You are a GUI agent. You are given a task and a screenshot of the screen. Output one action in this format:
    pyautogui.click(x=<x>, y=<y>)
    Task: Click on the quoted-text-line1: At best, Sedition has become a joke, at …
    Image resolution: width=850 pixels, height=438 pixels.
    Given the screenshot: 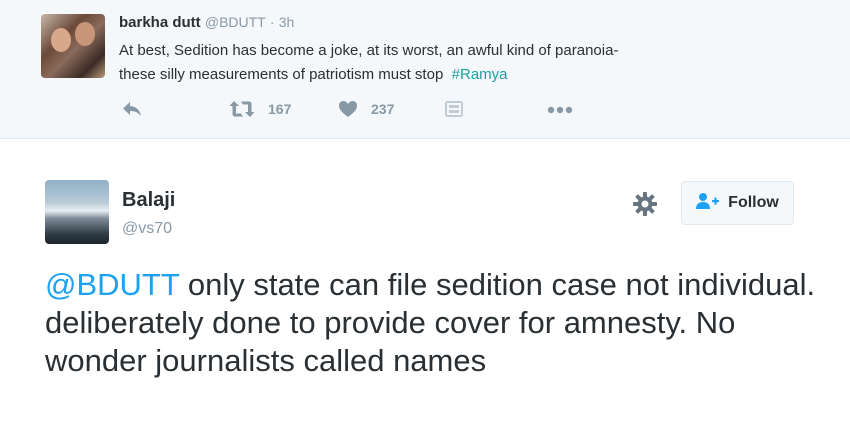 What is the action you would take?
    pyautogui.click(x=369, y=50)
    